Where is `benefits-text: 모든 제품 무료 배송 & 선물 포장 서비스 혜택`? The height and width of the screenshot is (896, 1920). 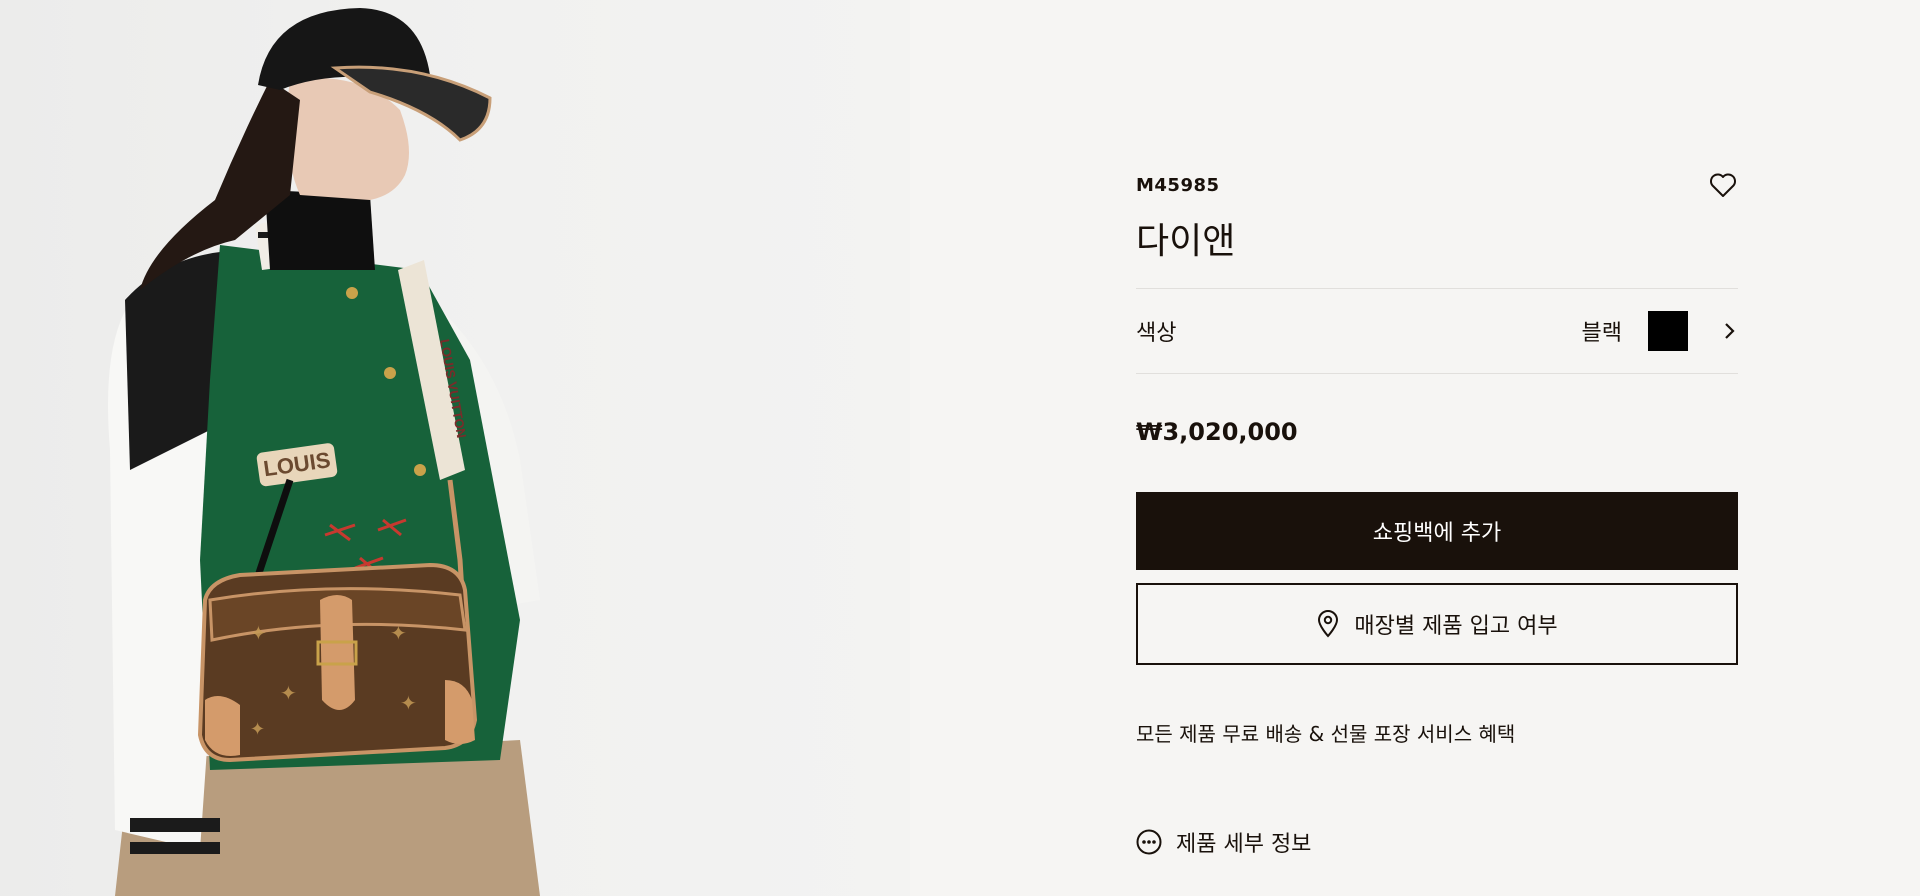
benefits-text: 모든 제품 무료 배송 & 선물 포장 서비스 혜택 is located at coordinates (1326, 734).